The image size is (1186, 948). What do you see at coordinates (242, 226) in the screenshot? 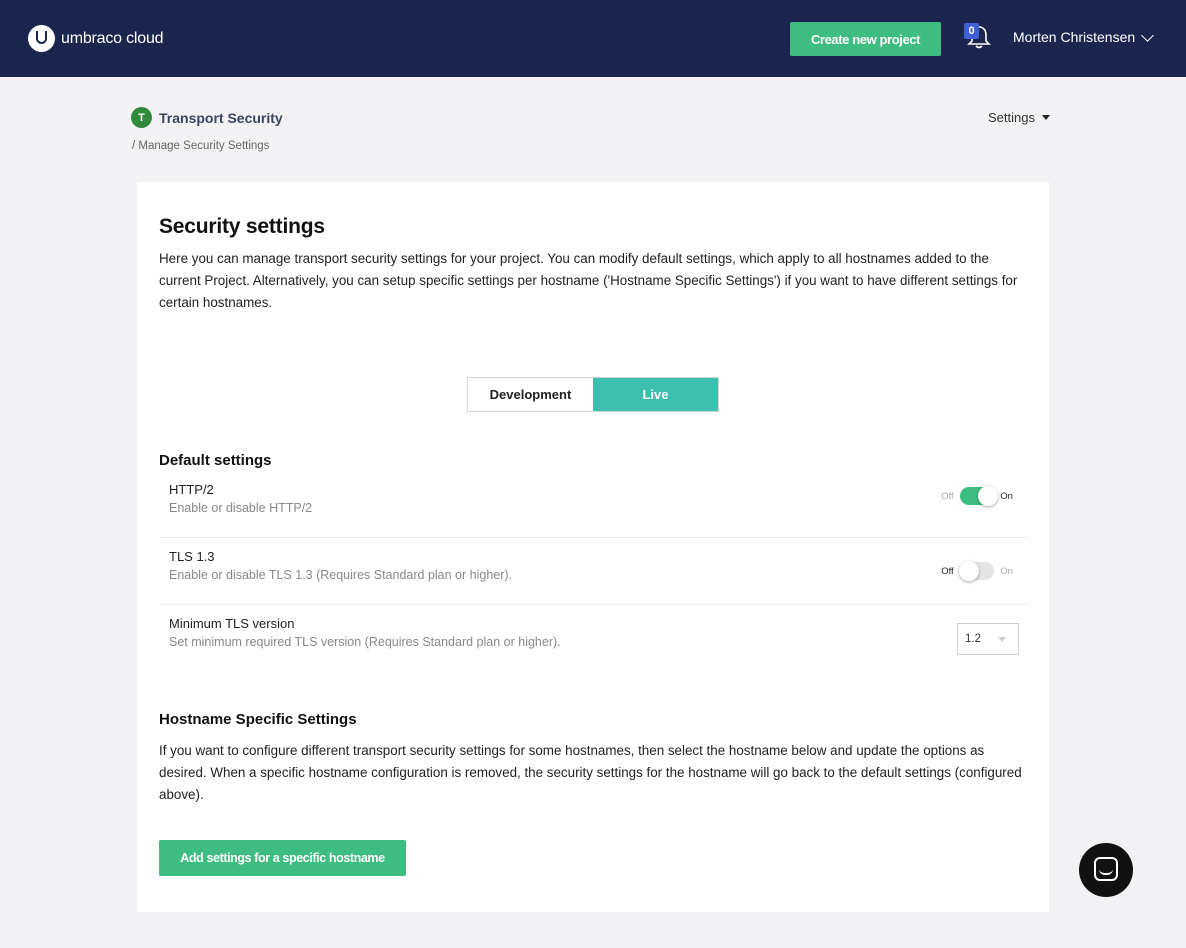
I see `page-title: Security settings` at bounding box center [242, 226].